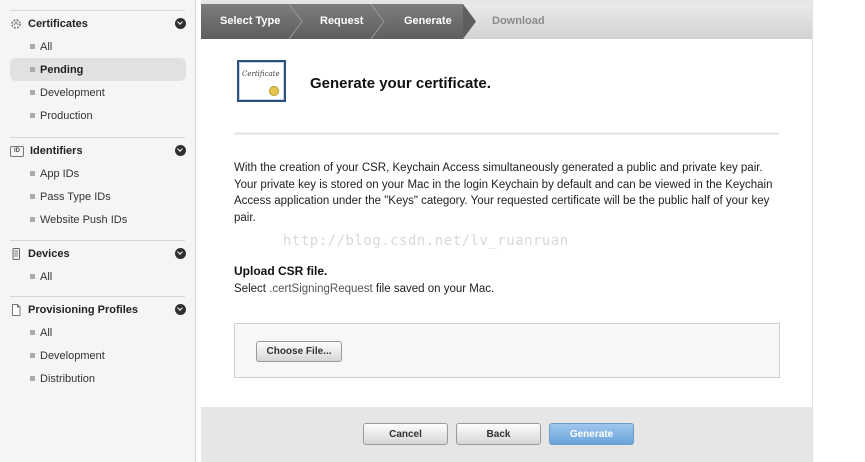 This screenshot has height=462, width=865. I want to click on sidebar-item-pass-type-ids: Pass Type IDs, so click(98, 196).